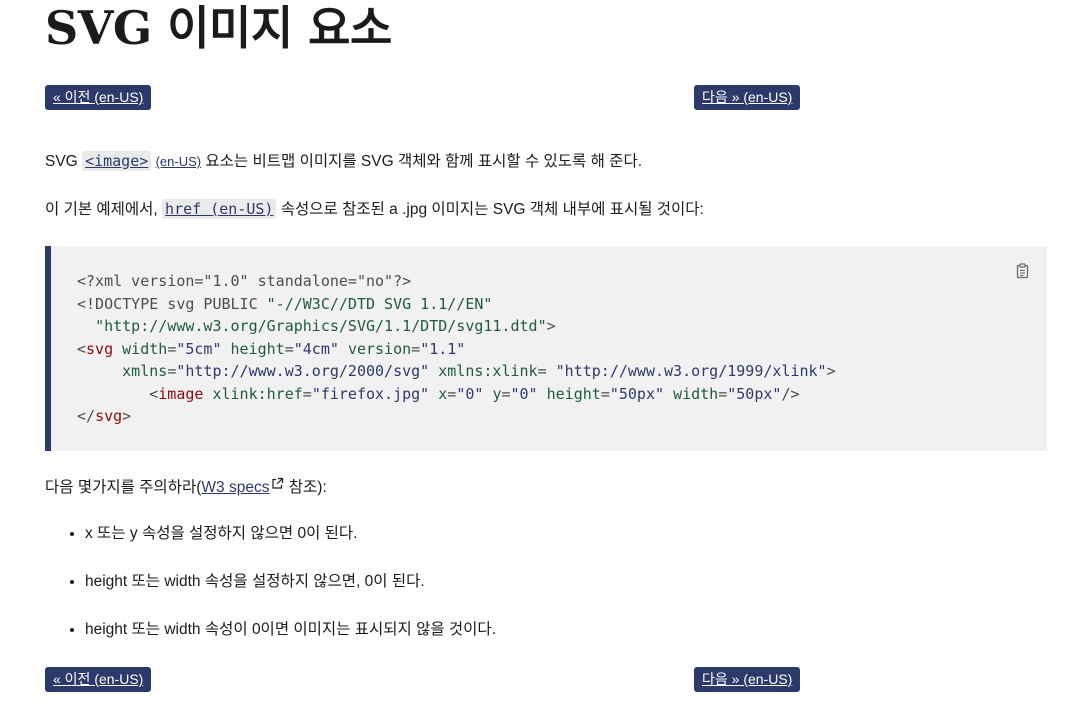 This screenshot has height=723, width=1085. Describe the element at coordinates (104, 209) in the screenshot. I see `example-text-before: 이 기본 예제에서,` at that location.